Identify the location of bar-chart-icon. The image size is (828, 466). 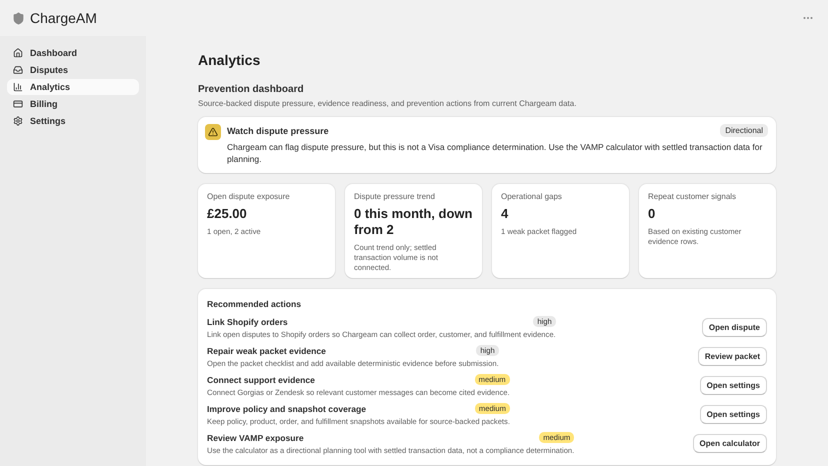
(18, 87).